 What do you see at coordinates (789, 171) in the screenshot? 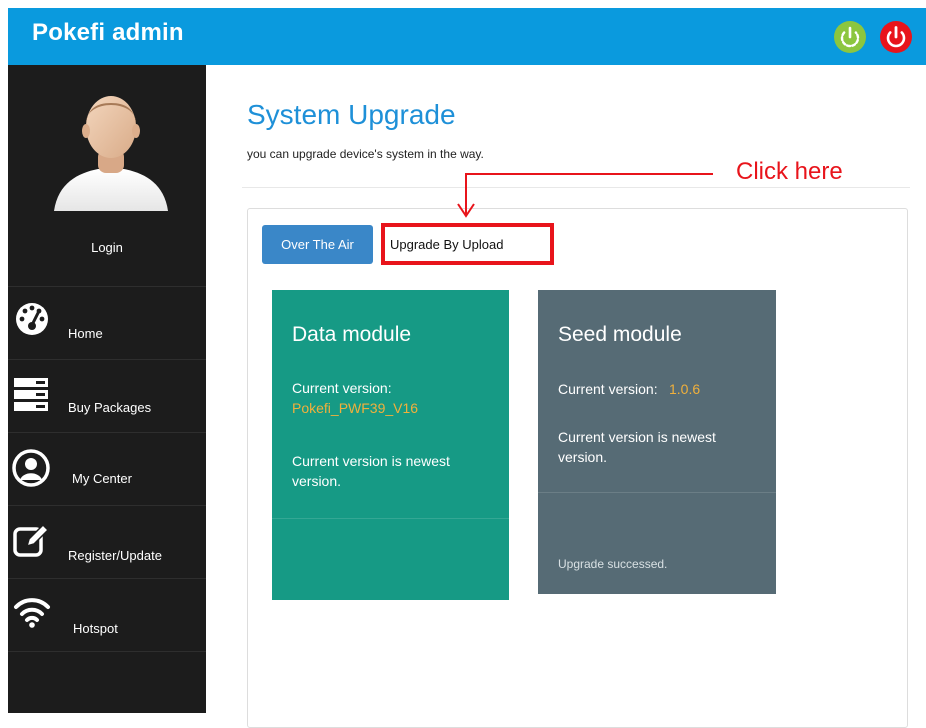
I see `annotation-label: Click here` at bounding box center [789, 171].